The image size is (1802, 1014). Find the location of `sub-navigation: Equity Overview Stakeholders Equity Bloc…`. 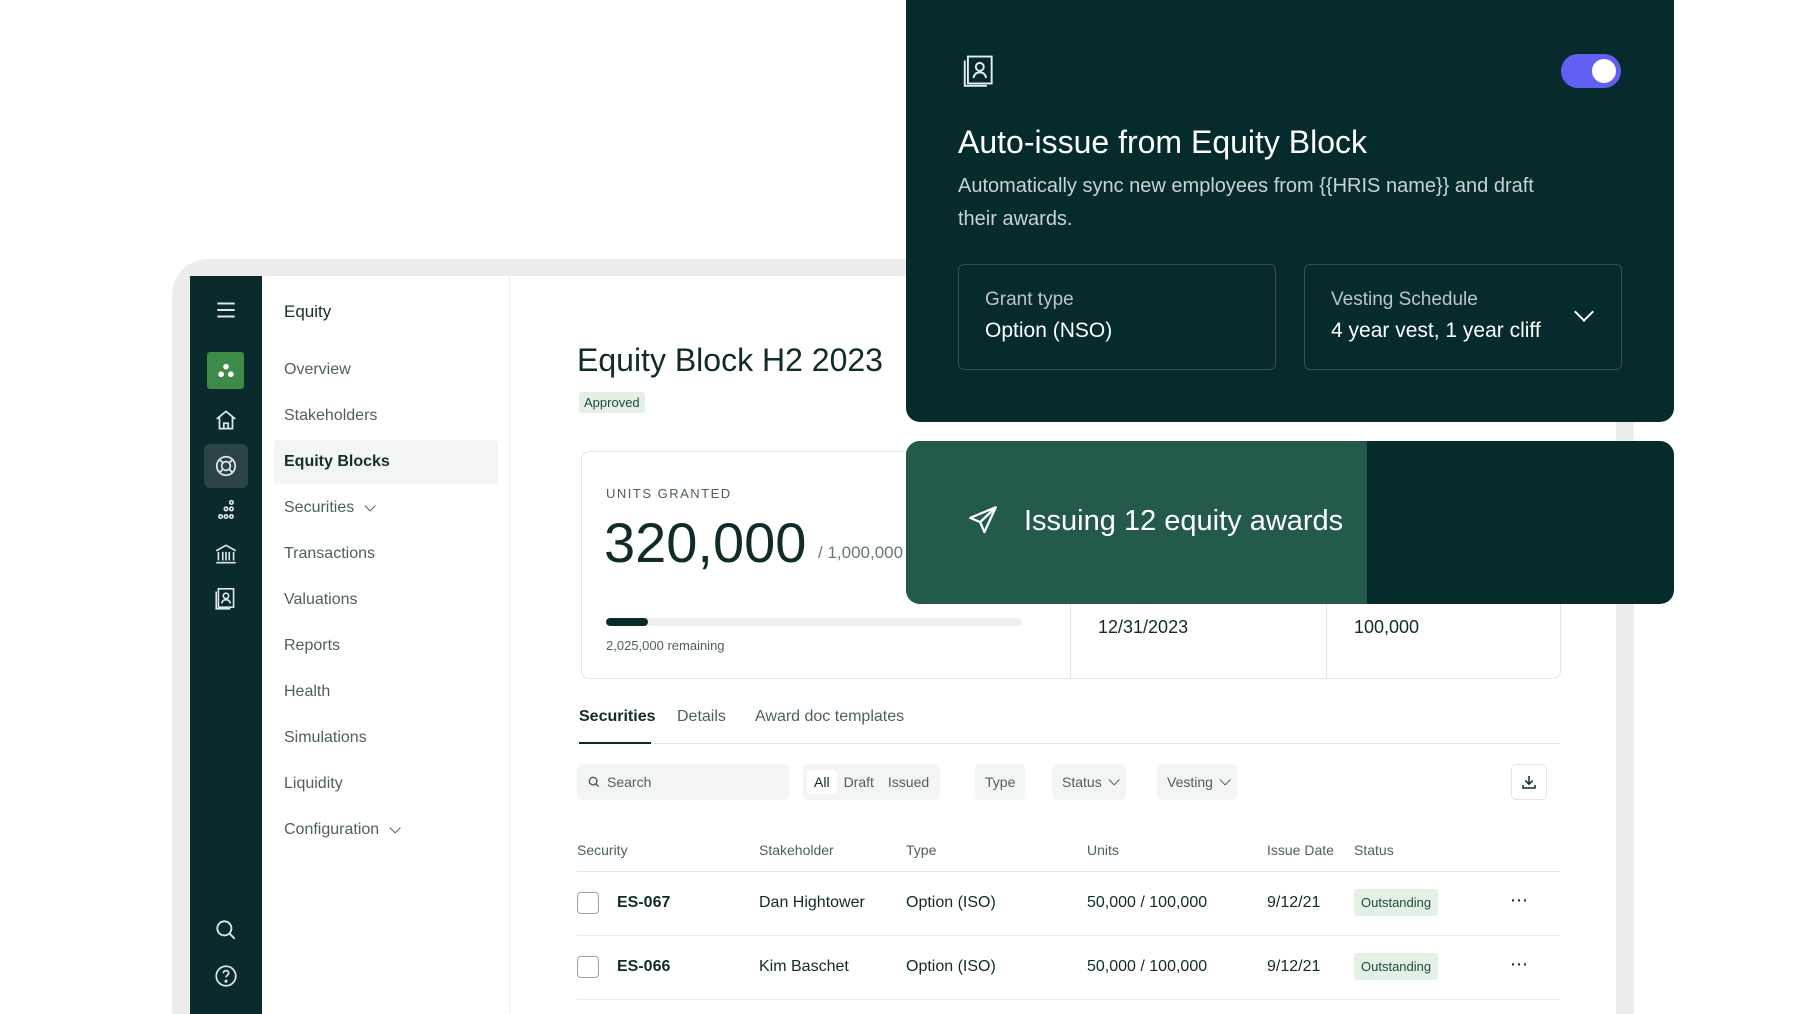

sub-navigation: Equity Overview Stakeholders Equity Bloc… is located at coordinates (386, 645).